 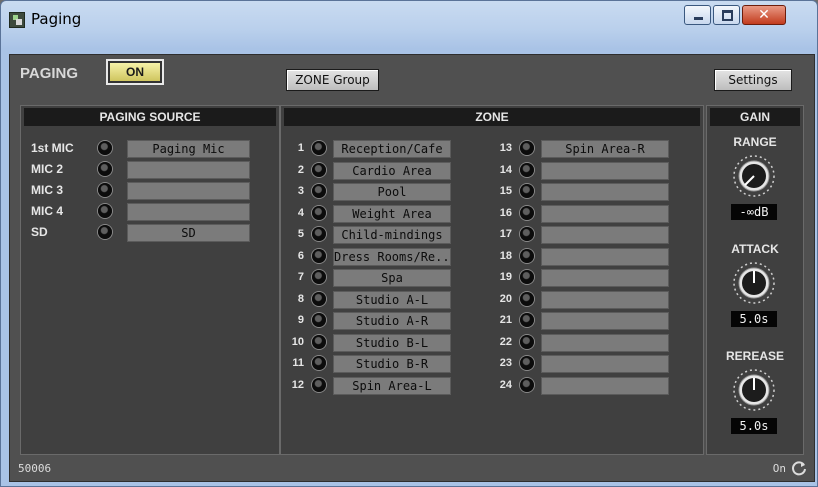 I want to click on source-label: MIC 4, so click(x=47, y=211).